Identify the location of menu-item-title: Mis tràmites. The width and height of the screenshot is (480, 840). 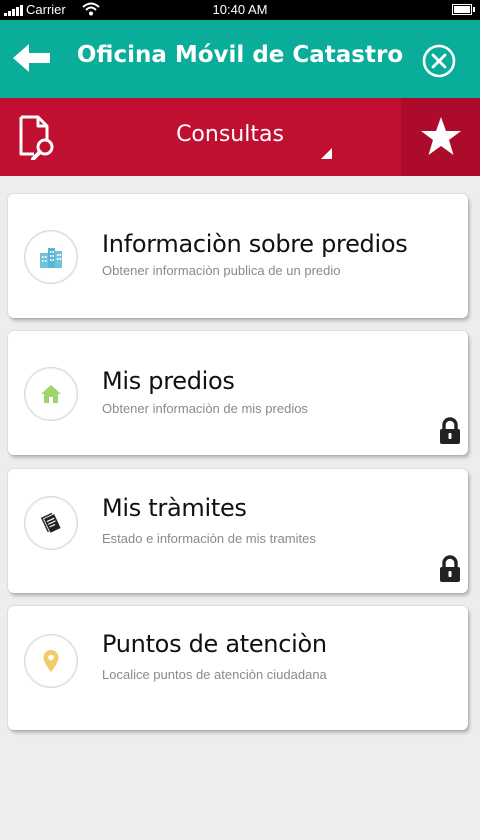
(174, 508).